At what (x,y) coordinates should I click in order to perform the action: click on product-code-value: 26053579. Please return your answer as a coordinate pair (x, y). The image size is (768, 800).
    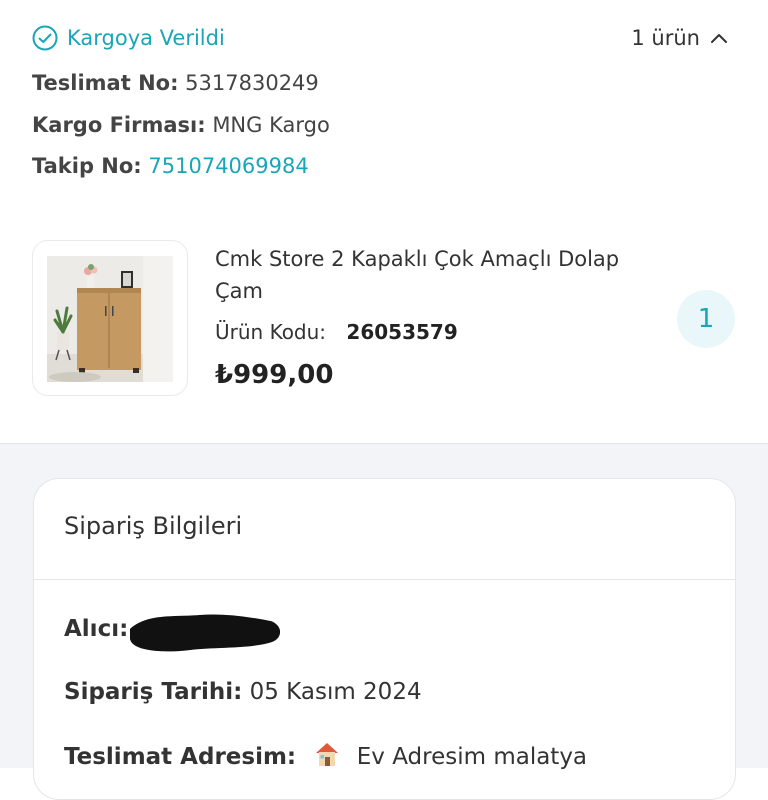
    Looking at the image, I should click on (402, 332).